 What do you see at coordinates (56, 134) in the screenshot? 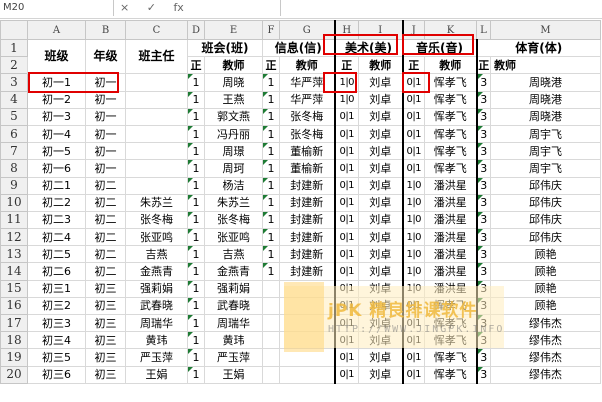
I see `cell-class: 初一4` at bounding box center [56, 134].